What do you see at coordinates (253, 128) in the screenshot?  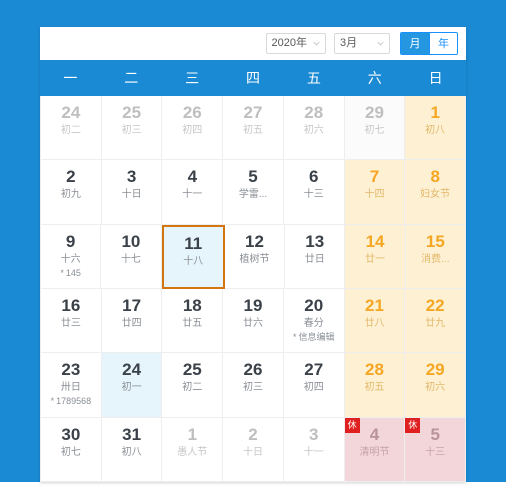 I see `day-cell-27: 27 初五` at bounding box center [253, 128].